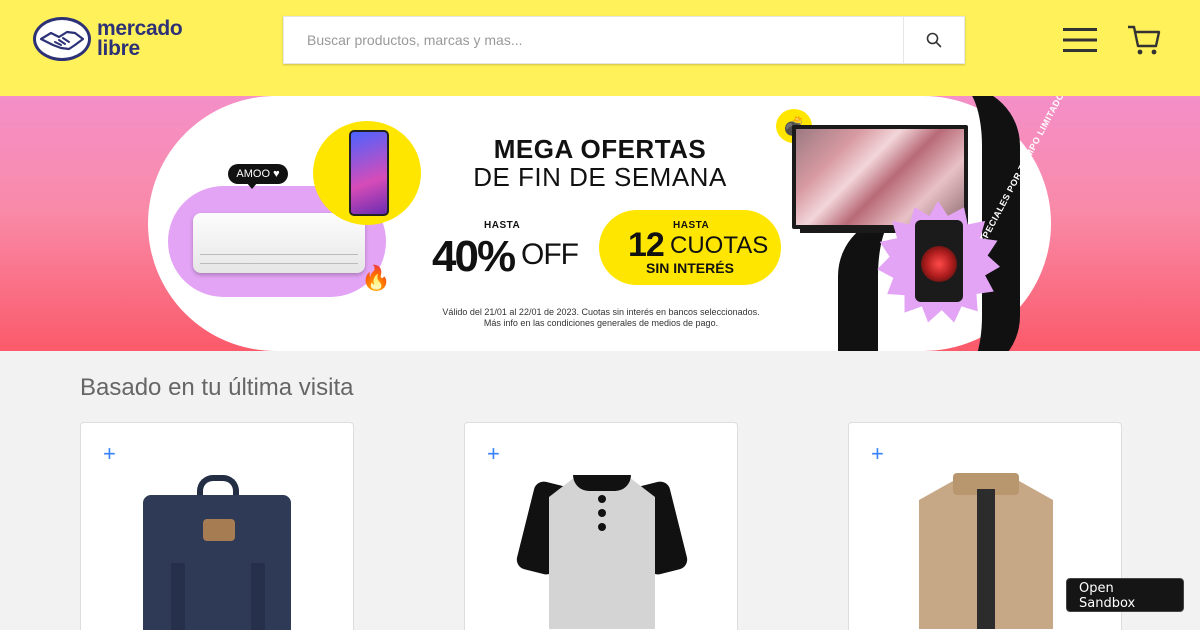  What do you see at coordinates (690, 268) in the screenshot?
I see `installments-note: SIN INTERÉS` at bounding box center [690, 268].